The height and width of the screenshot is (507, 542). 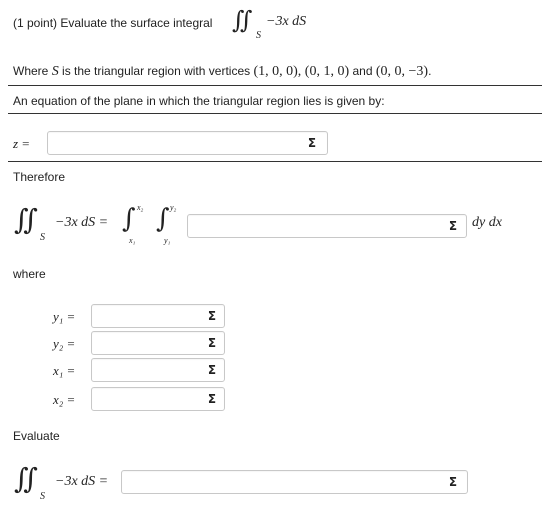 What do you see at coordinates (82, 481) in the screenshot?
I see `evaluate-lhs: −3x dS =` at bounding box center [82, 481].